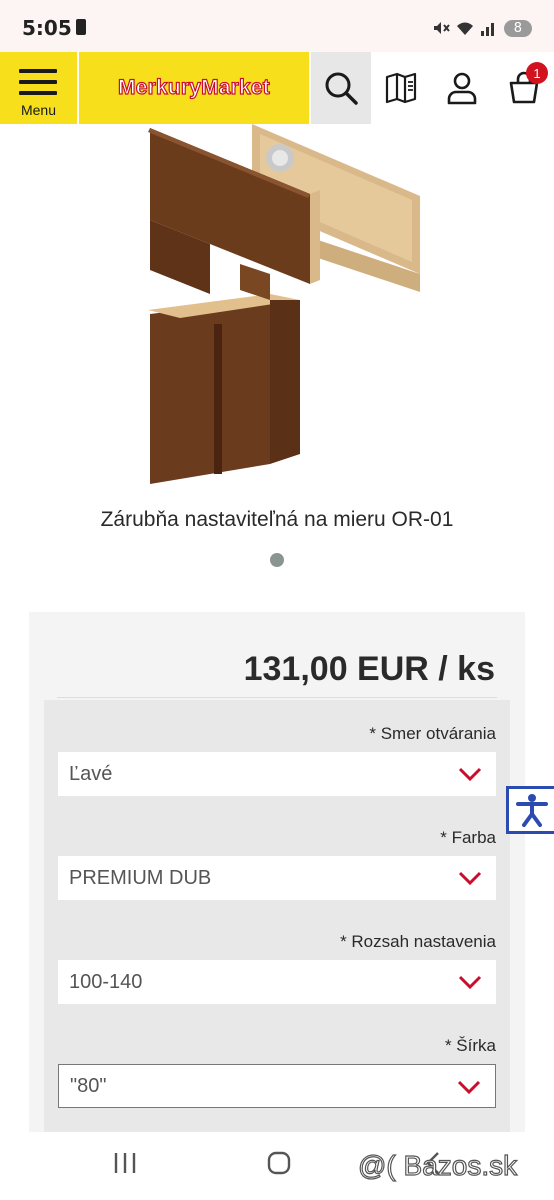 This screenshot has height=1200, width=554. I want to click on select-color: PREMIUM DUB, so click(277, 878).